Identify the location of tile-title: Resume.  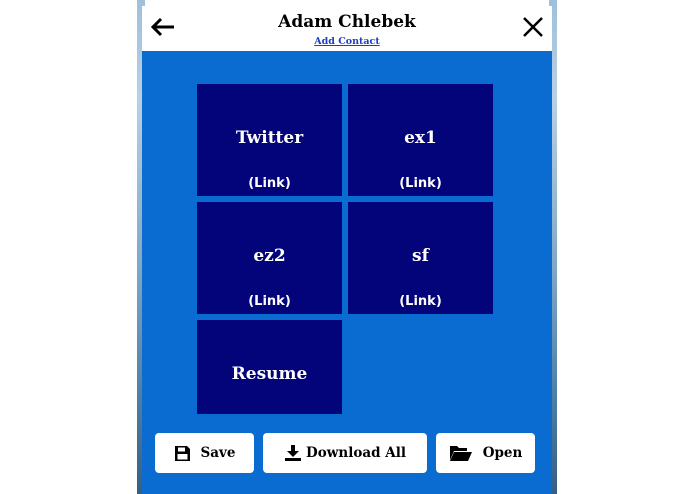
(269, 374).